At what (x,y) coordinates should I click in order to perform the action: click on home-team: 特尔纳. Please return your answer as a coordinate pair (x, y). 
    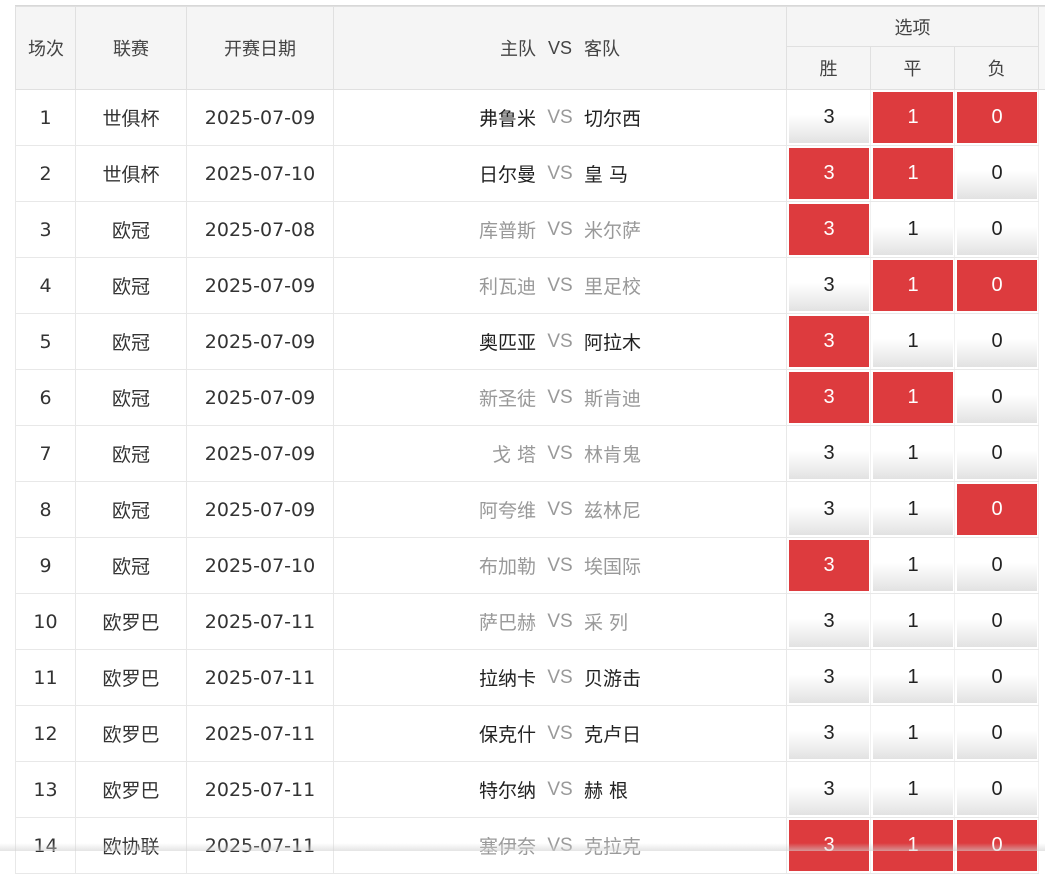
    Looking at the image, I should click on (453, 789).